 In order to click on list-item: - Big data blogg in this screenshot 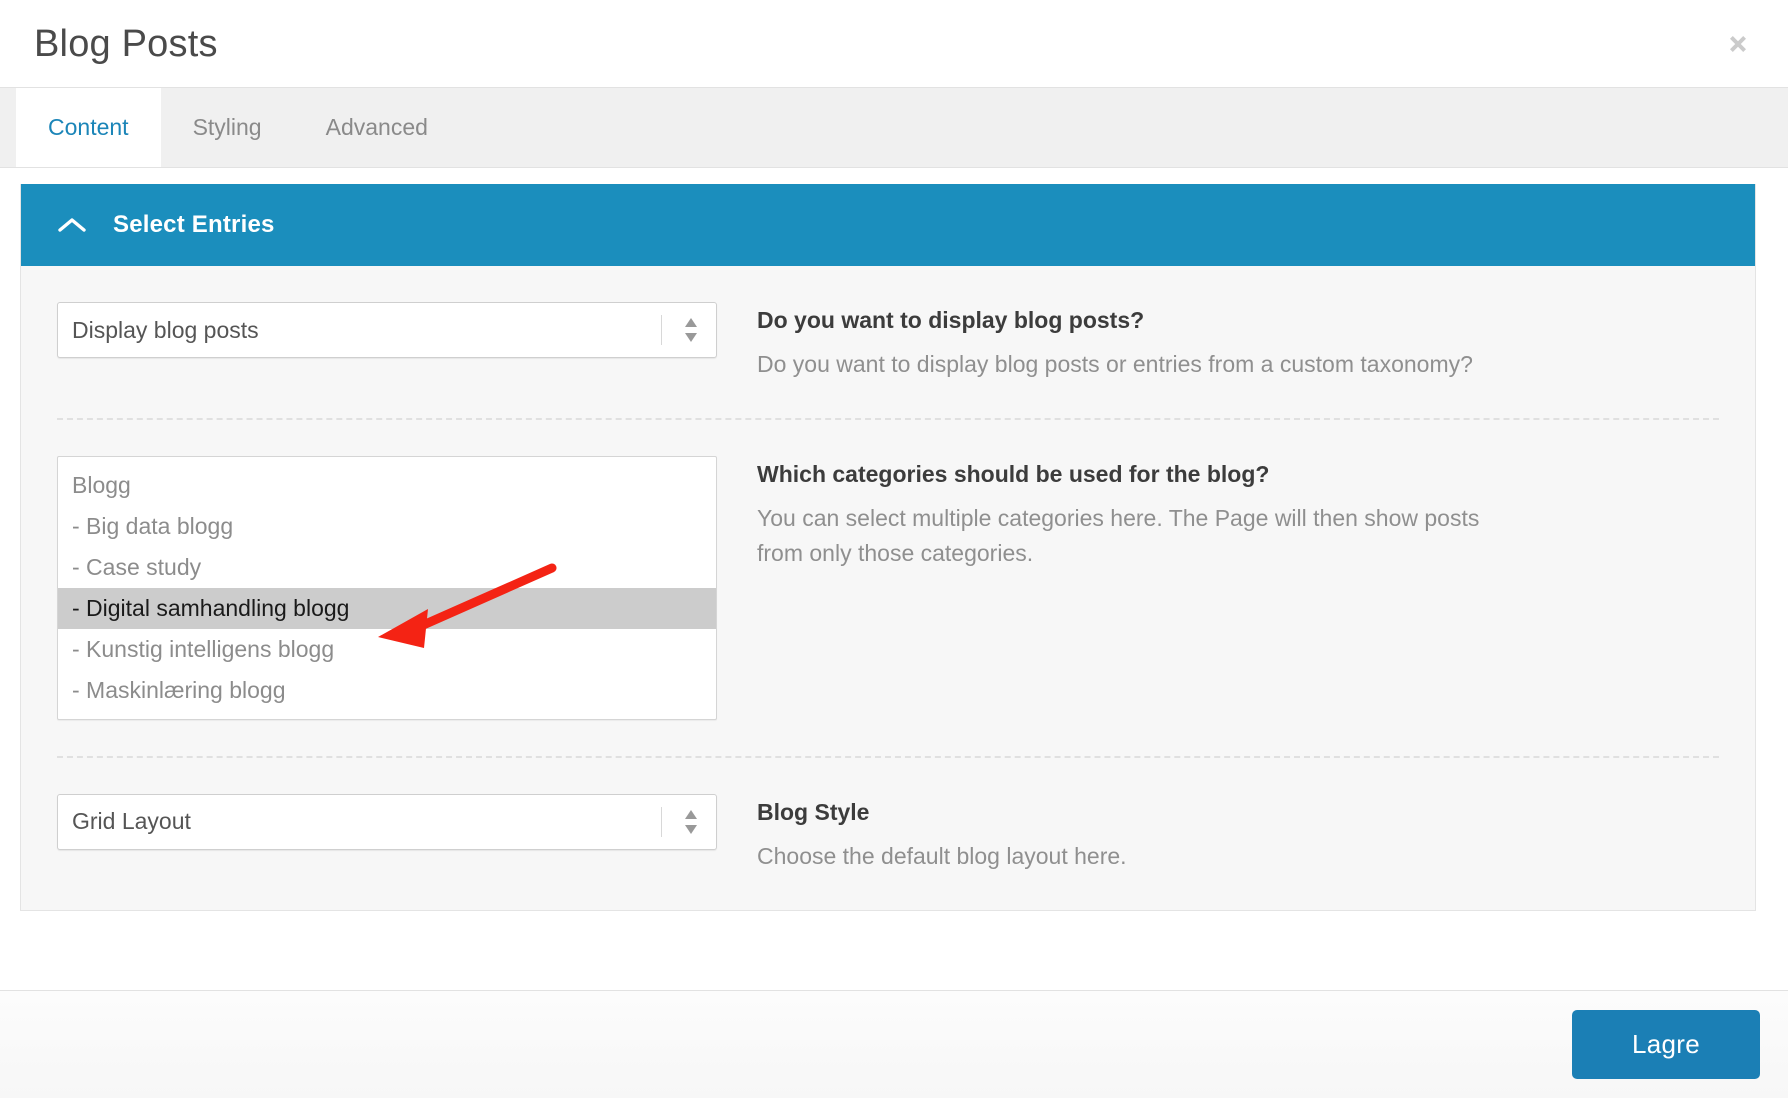, I will do `click(387, 526)`.